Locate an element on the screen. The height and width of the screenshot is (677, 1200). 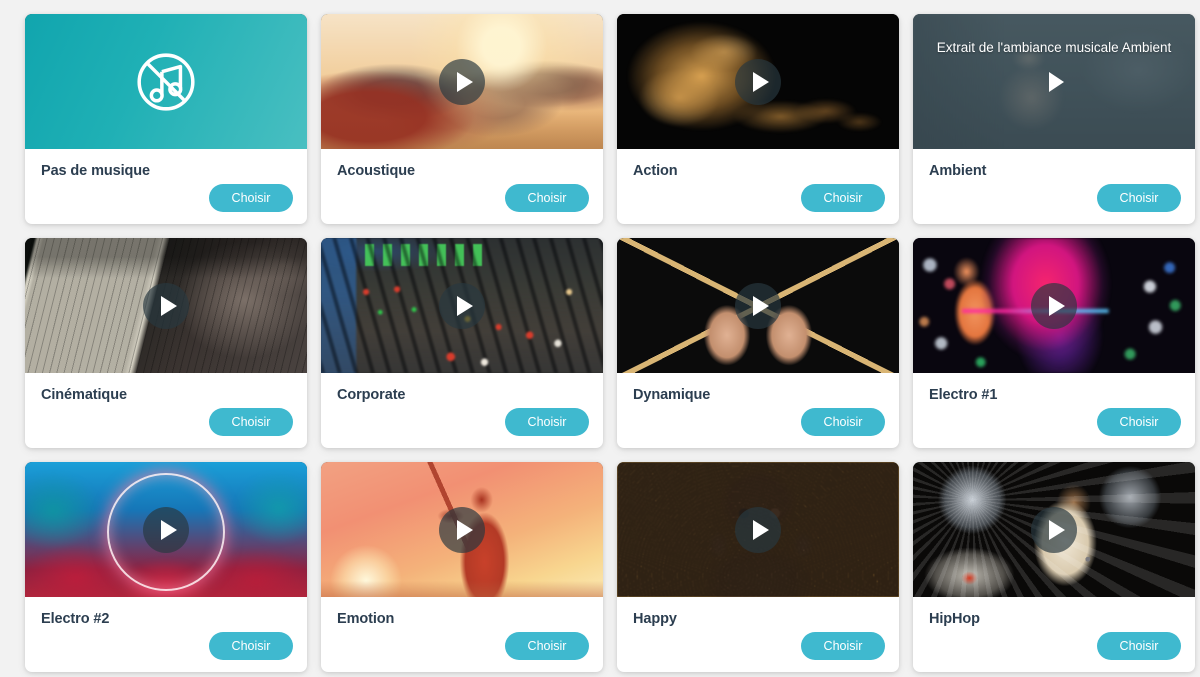
music-card-action: Action Choisir is located at coordinates (758, 119).